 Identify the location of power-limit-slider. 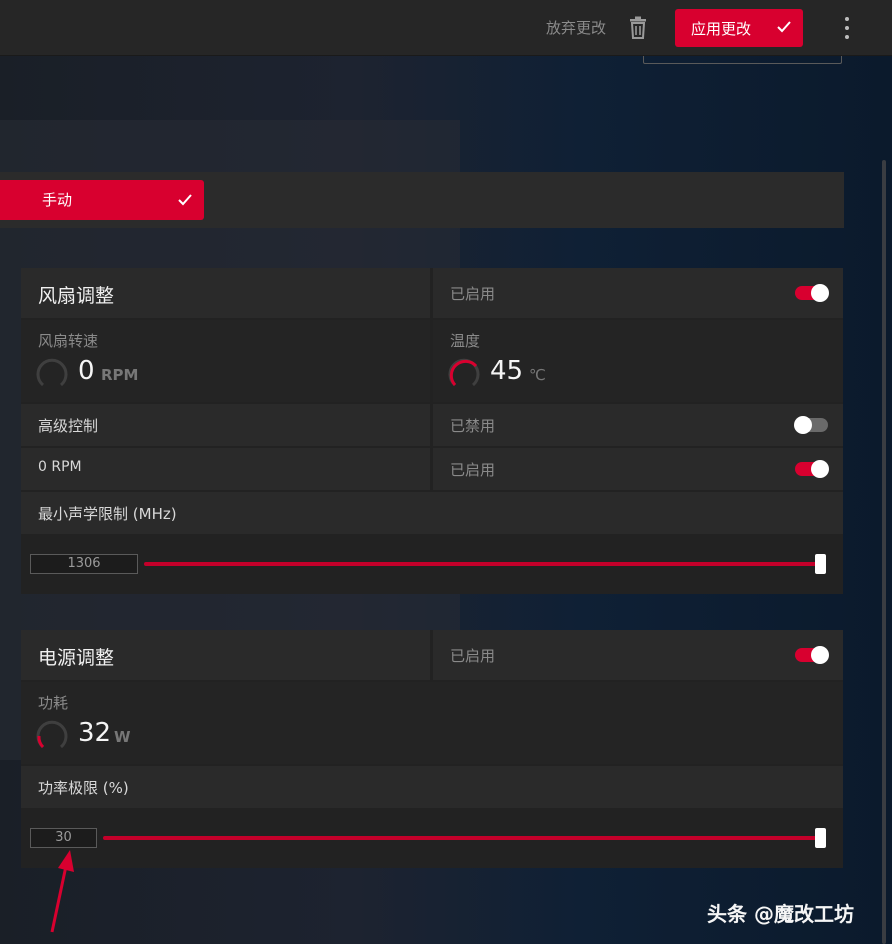
(462, 838).